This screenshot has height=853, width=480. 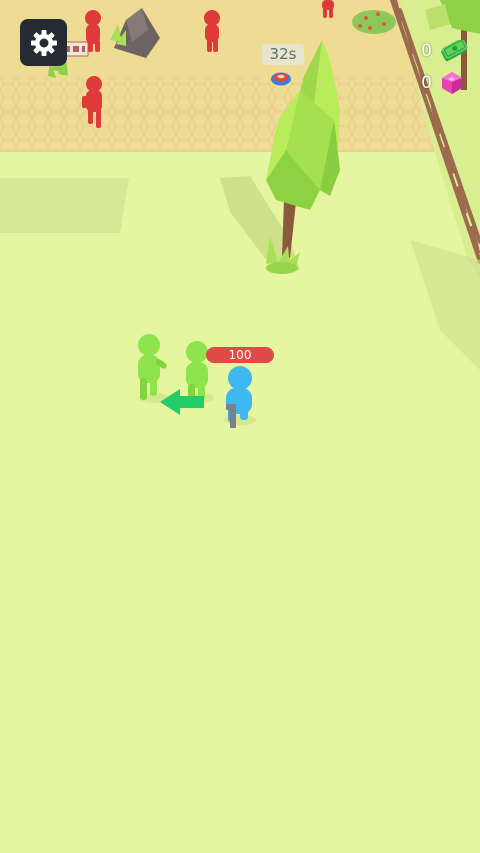 What do you see at coordinates (426, 83) in the screenshot?
I see `gem-count: 0` at bounding box center [426, 83].